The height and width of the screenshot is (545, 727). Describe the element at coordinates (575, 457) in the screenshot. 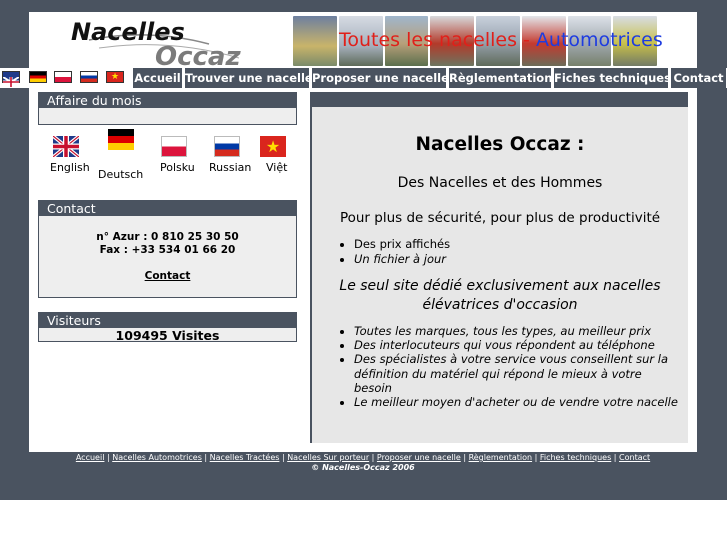

I see `footer-link-fiches: Fiches techniques` at that location.